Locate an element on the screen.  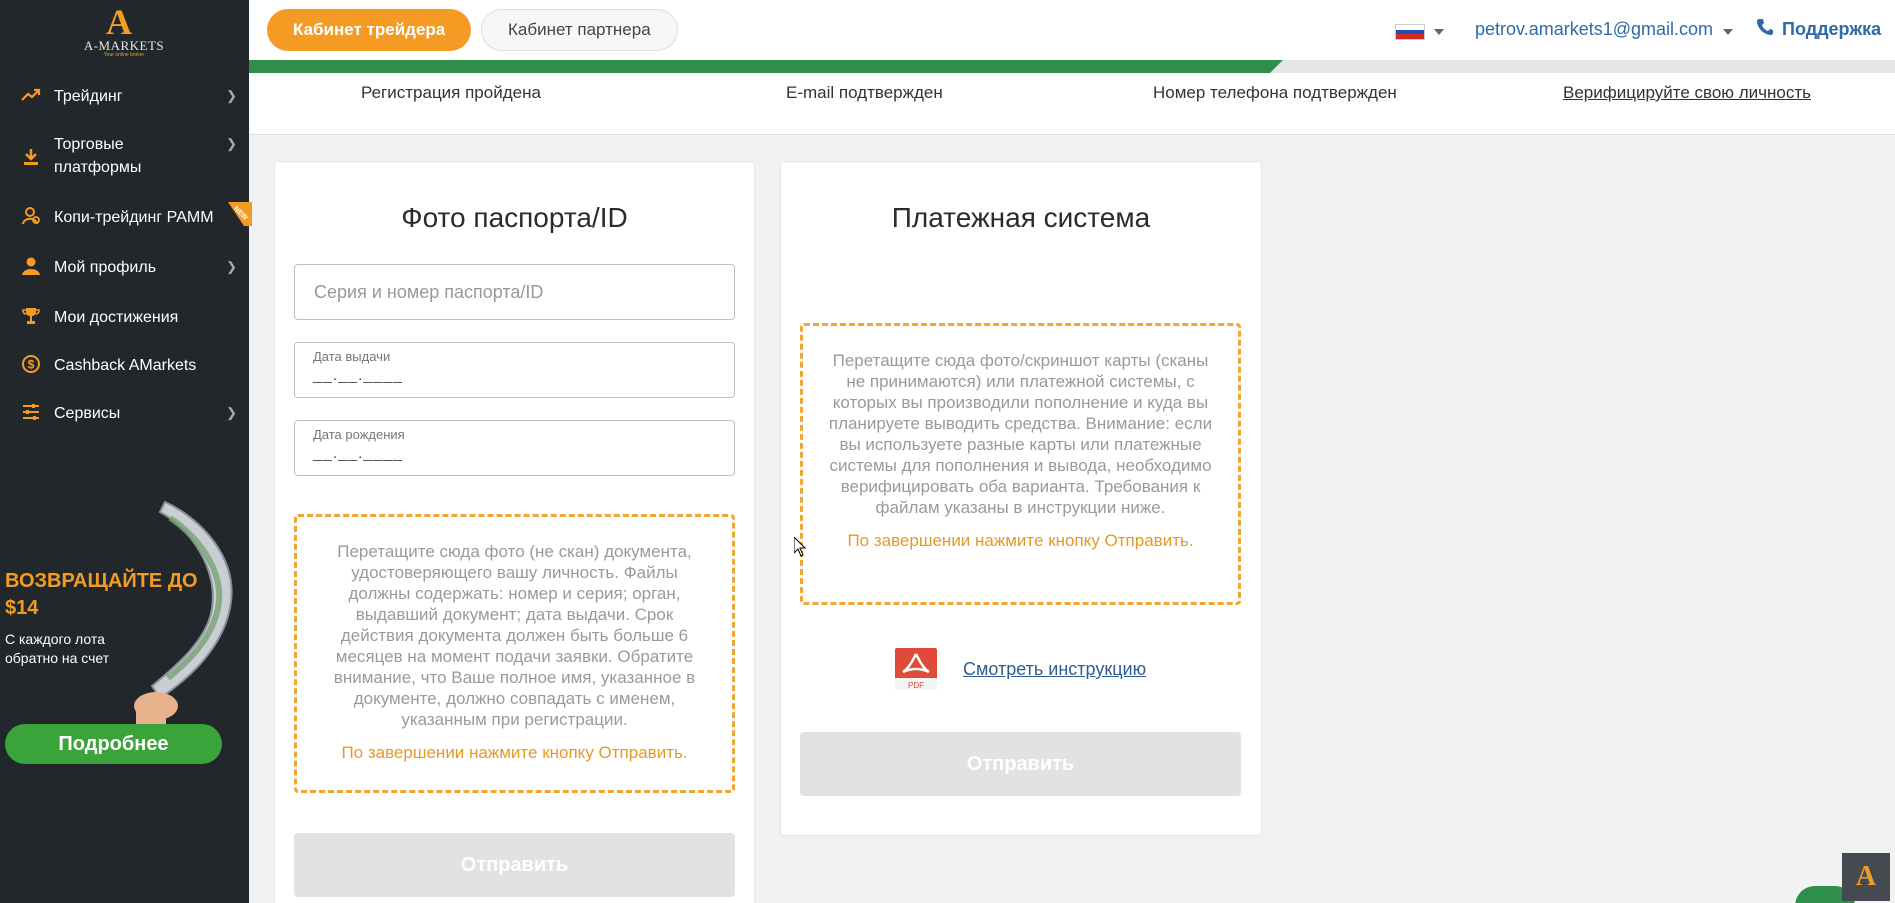
view-instruction-link: Смотреть инструкцию is located at coordinates (1054, 669).